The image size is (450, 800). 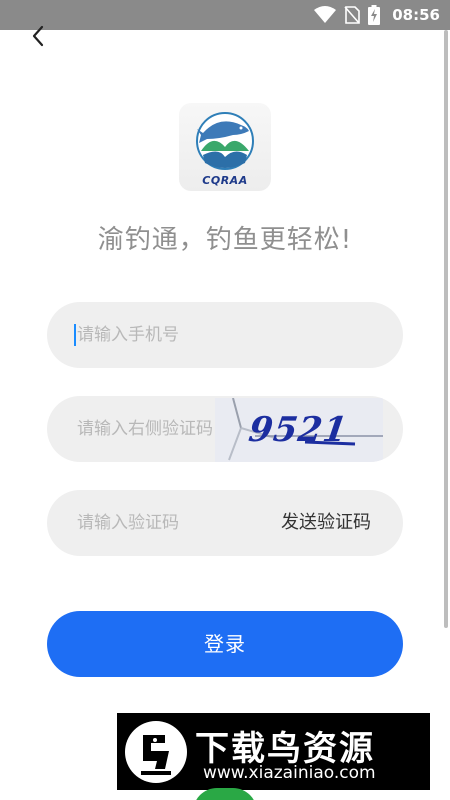 What do you see at coordinates (374, 15) in the screenshot?
I see `battery-charging-icon` at bounding box center [374, 15].